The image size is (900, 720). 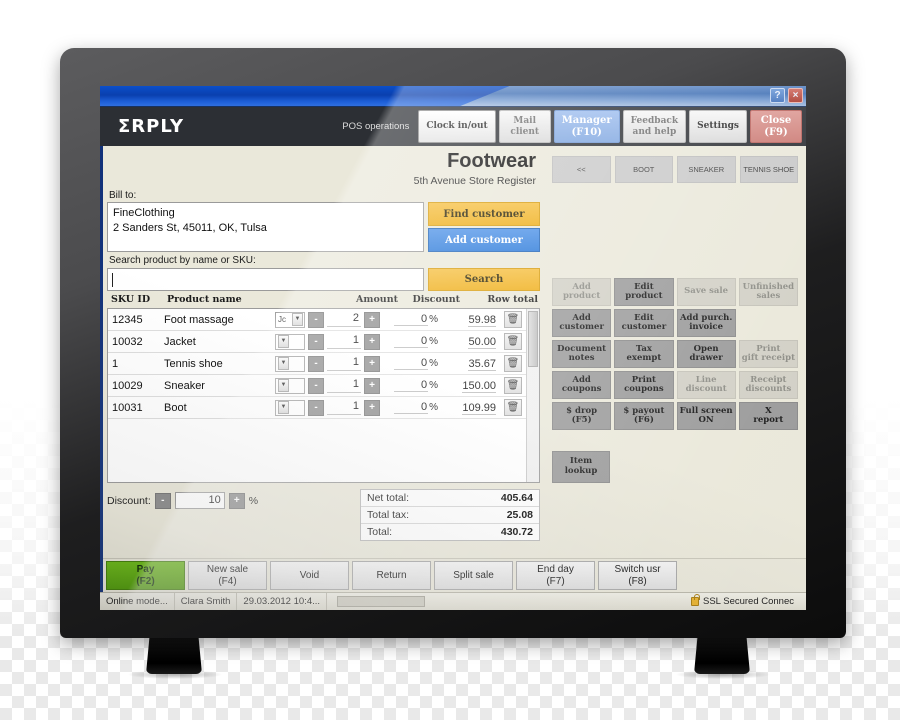 I want to click on table-row: 12345 Foot massage Jc ▼ -2 +0% 59.98 🗑, so click(x=317, y=320).